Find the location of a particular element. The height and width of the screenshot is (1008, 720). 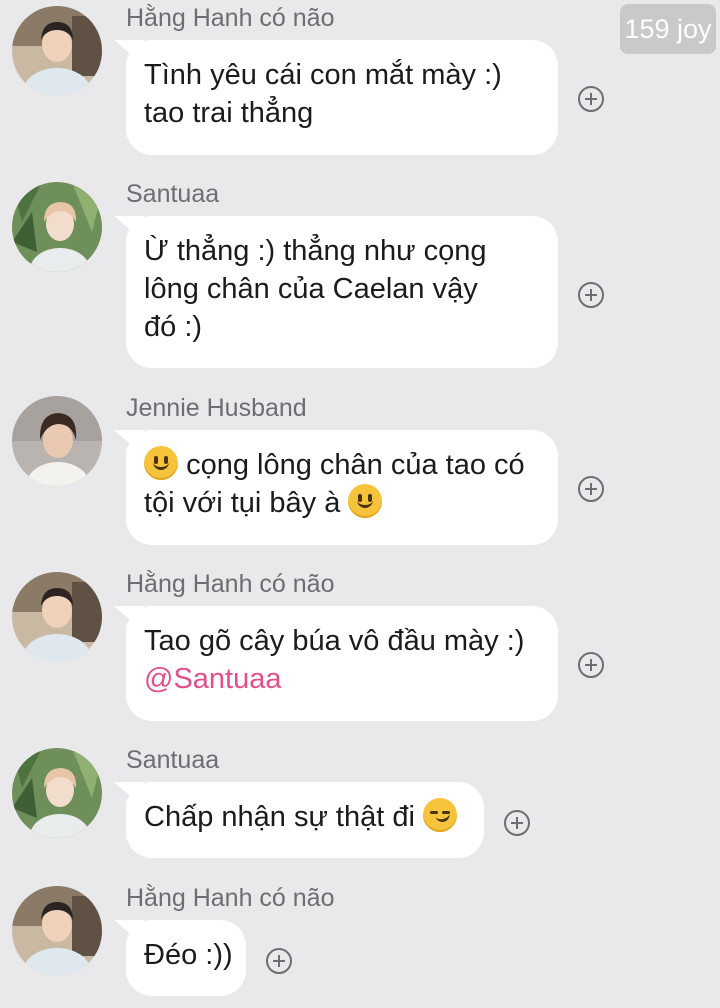

message-text: Đéo :)) is located at coordinates (188, 955).